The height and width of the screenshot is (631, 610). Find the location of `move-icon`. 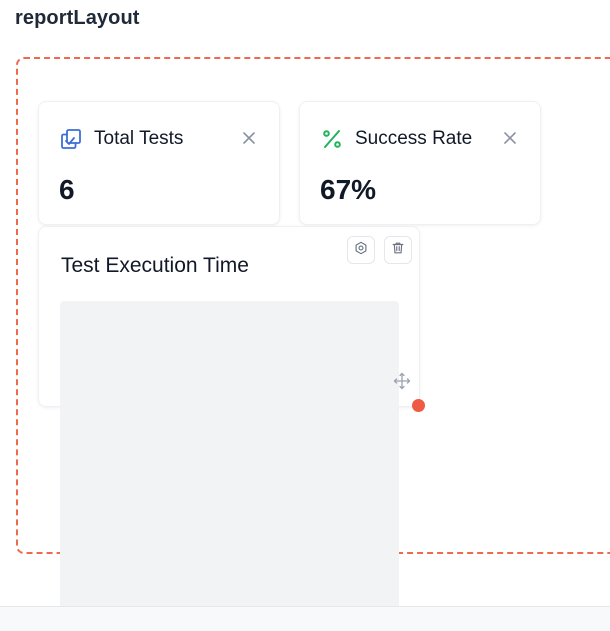

move-icon is located at coordinates (402, 381).